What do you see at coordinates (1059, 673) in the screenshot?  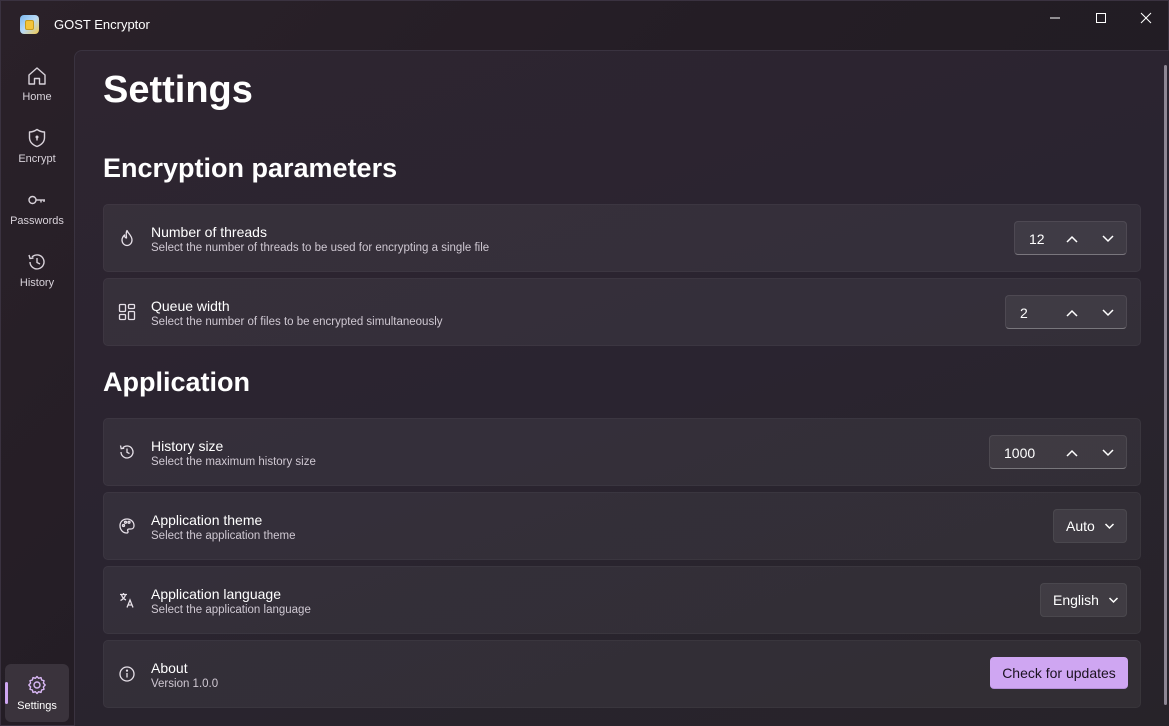 I see `check-for-updates-button: Check for updates` at bounding box center [1059, 673].